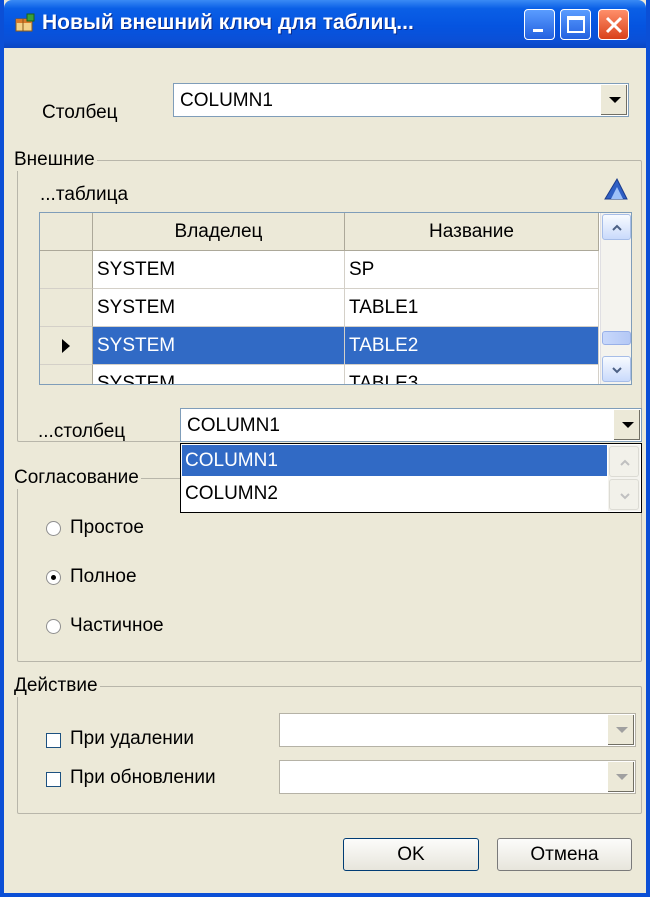  What do you see at coordinates (539, 24) in the screenshot?
I see `minimize-button` at bounding box center [539, 24].